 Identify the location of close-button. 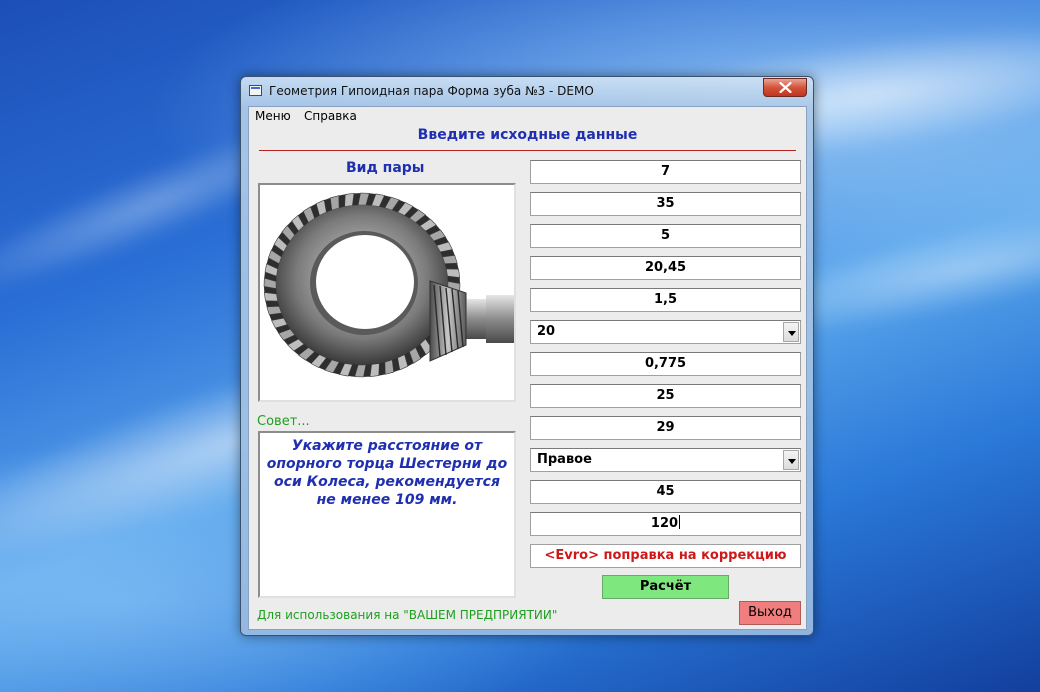
(785, 87).